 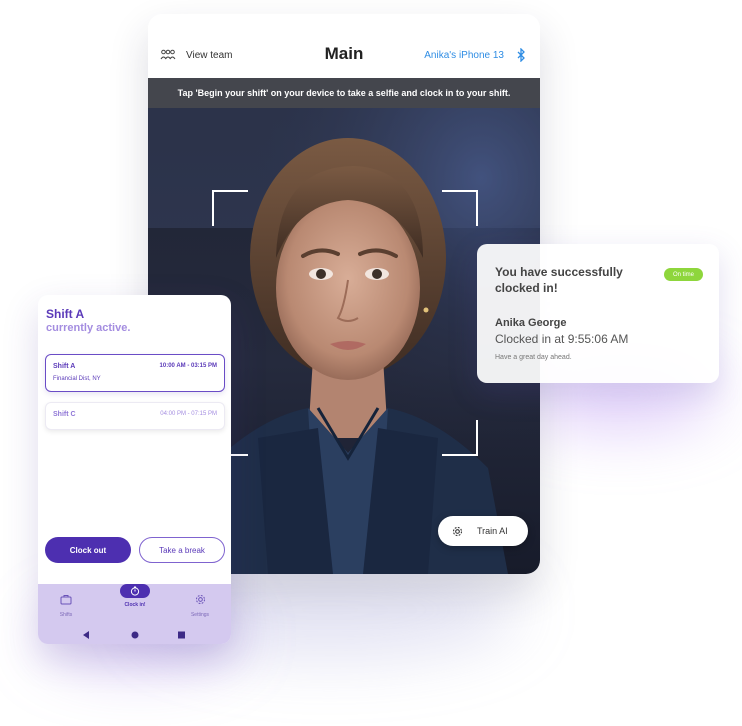 I want to click on system-nav-bar, so click(x=134, y=635).